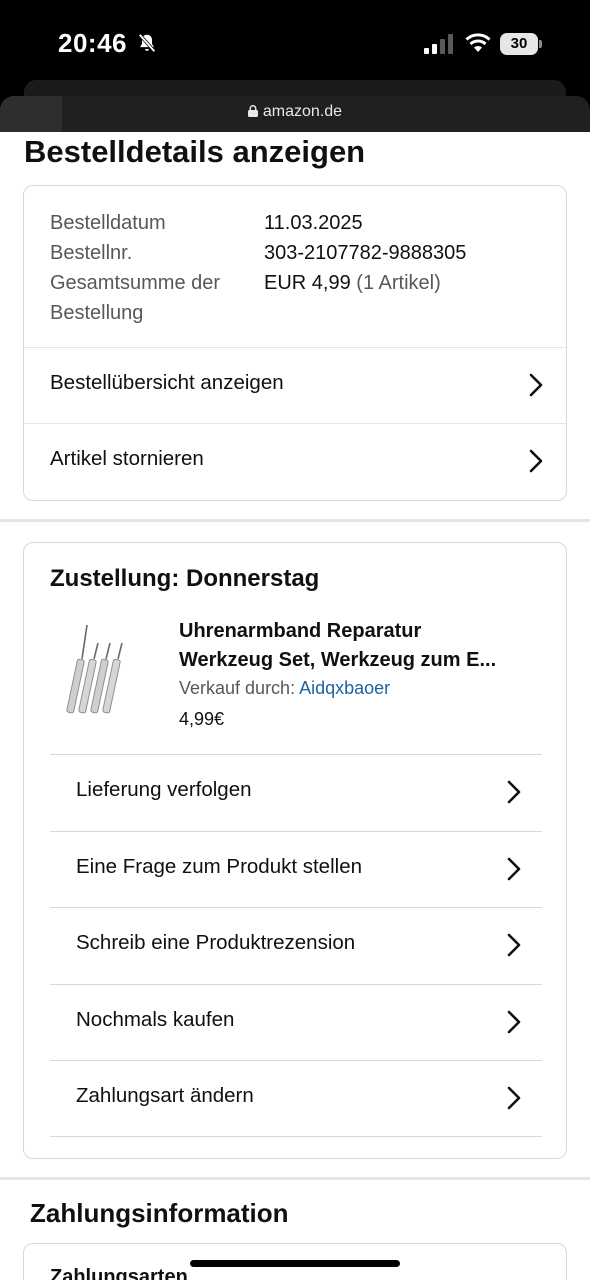  Describe the element at coordinates (398, 283) in the screenshot. I see `order-item-count: (1 Artikel)` at that location.